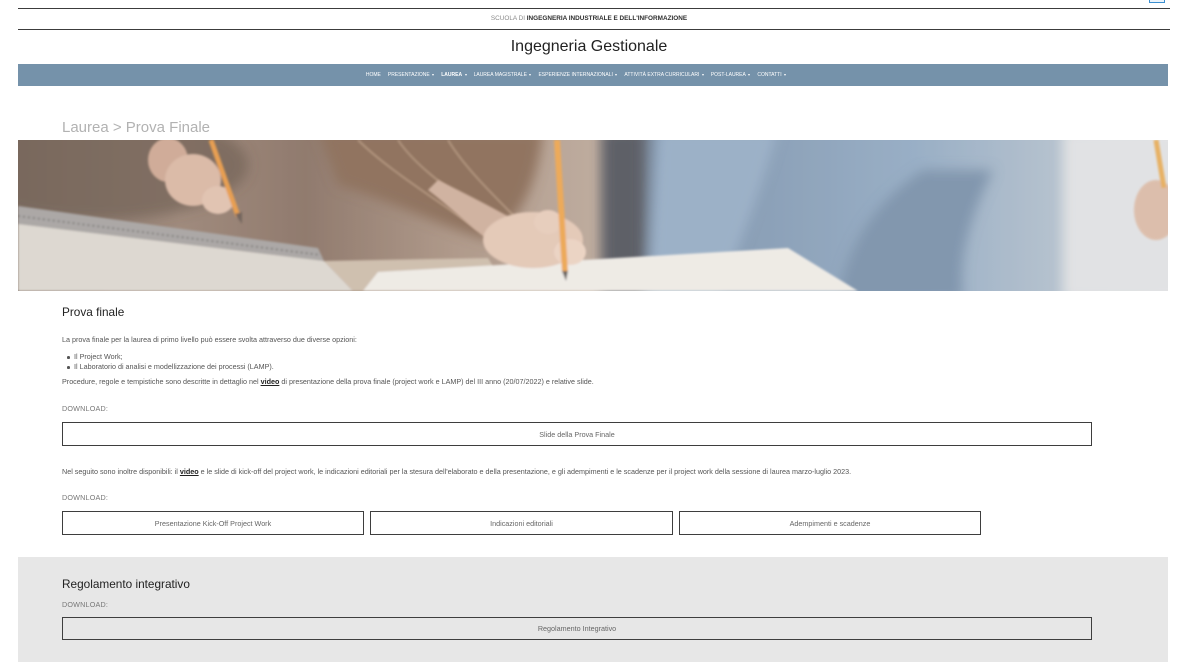 The height and width of the screenshot is (662, 1178). What do you see at coordinates (589, 46) in the screenshot?
I see `site-title: Ingegneria Gestionale` at bounding box center [589, 46].